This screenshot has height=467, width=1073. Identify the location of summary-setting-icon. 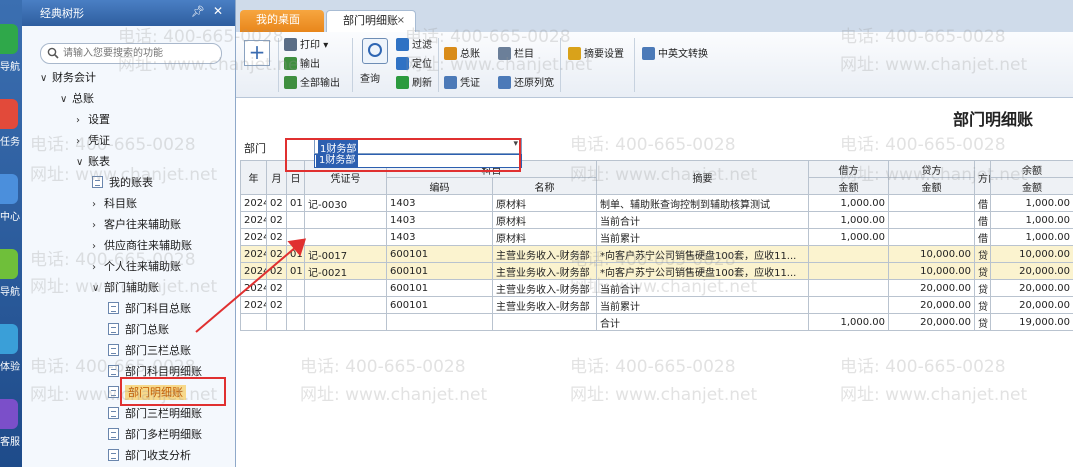
(574, 53).